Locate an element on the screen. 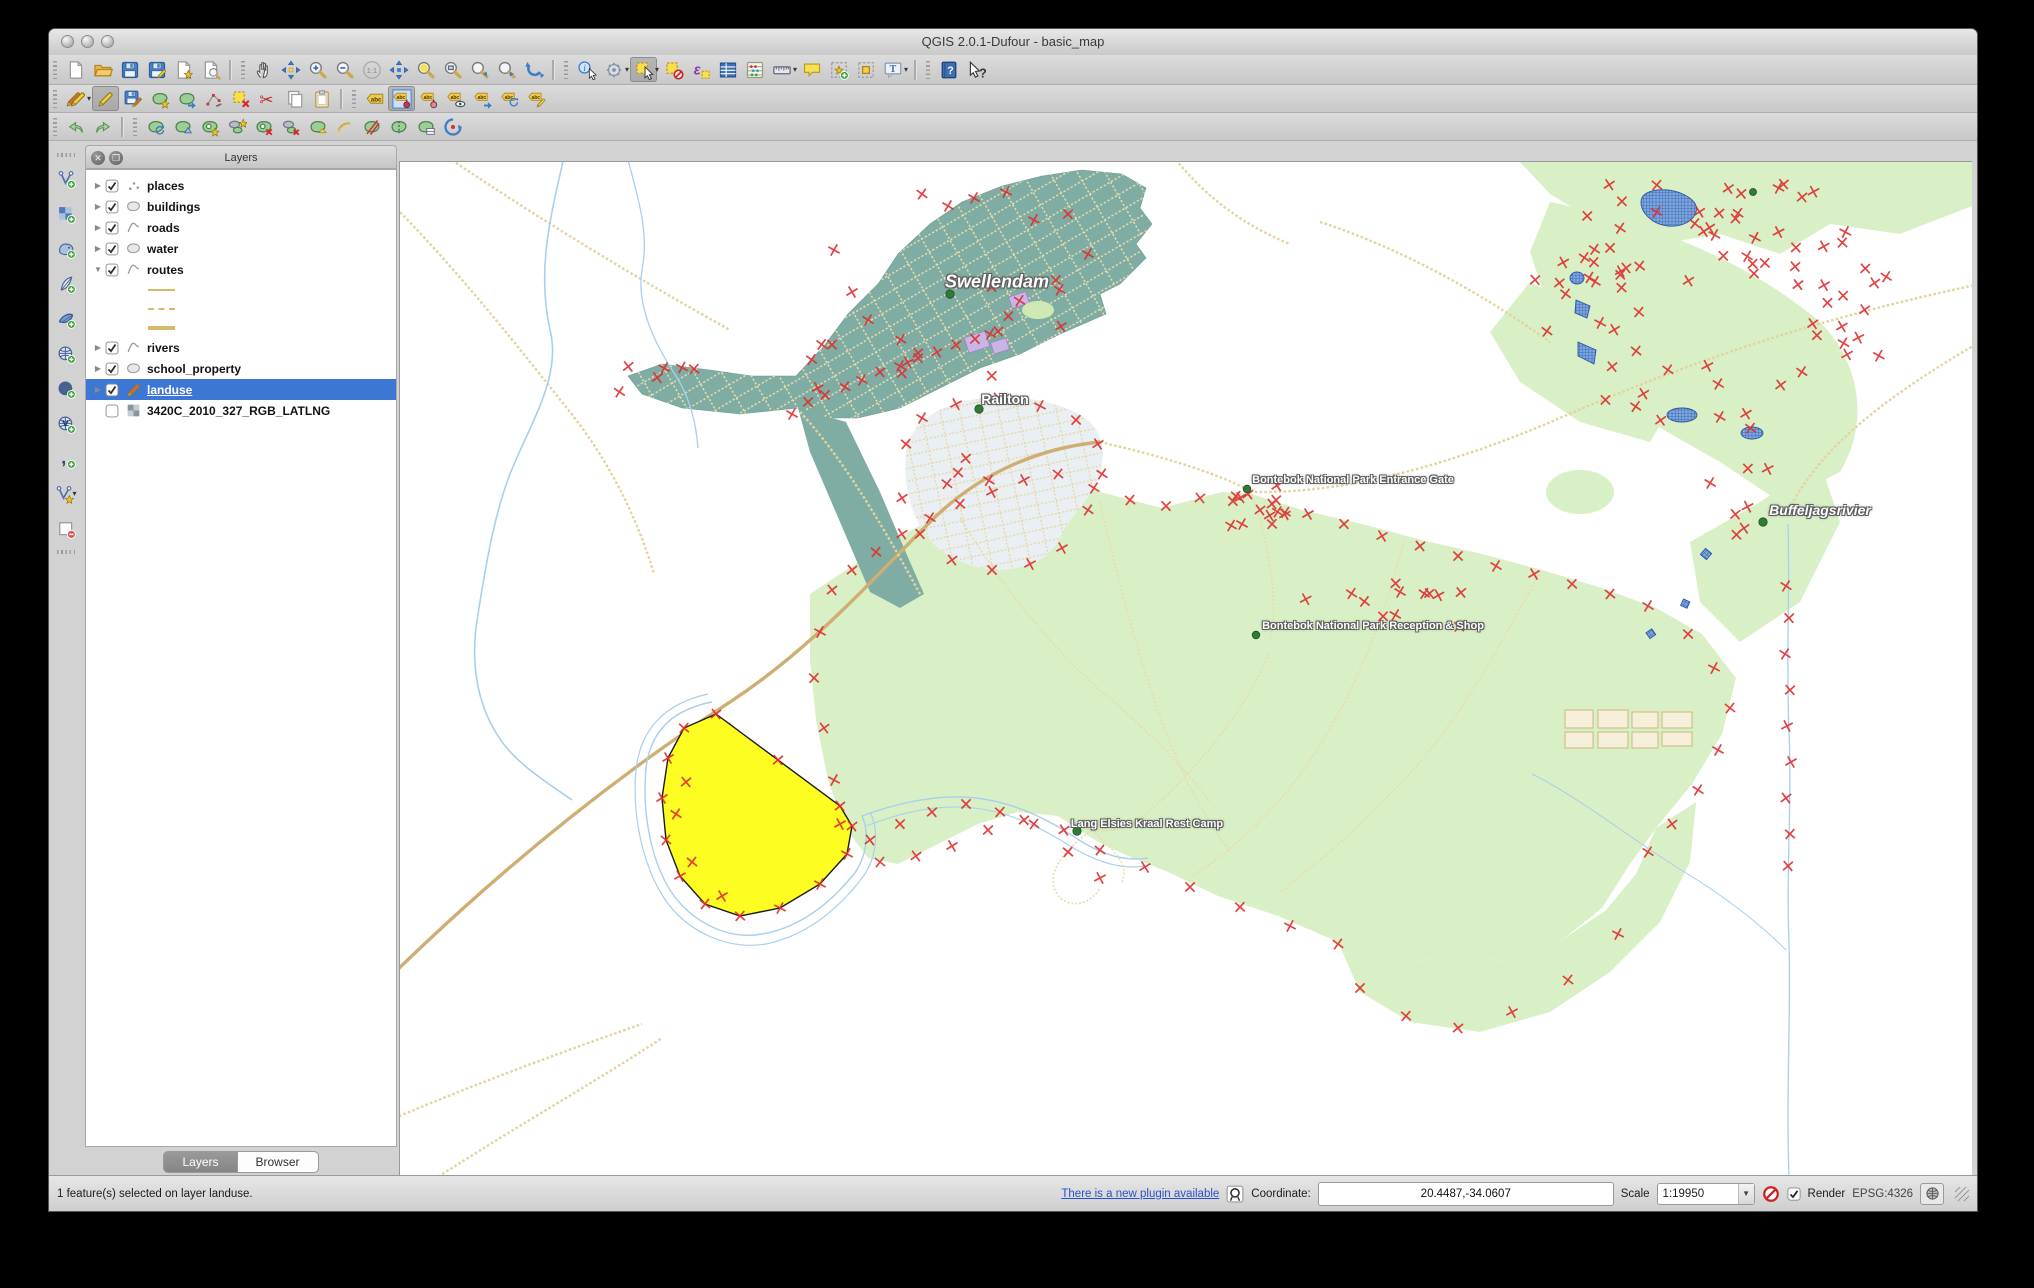 This screenshot has height=1288, width=2034. layer-item-3420C_2010_327_RGB_LATLNG: 3420C_2010_327_RGB_LATLNG is located at coordinates (241, 410).